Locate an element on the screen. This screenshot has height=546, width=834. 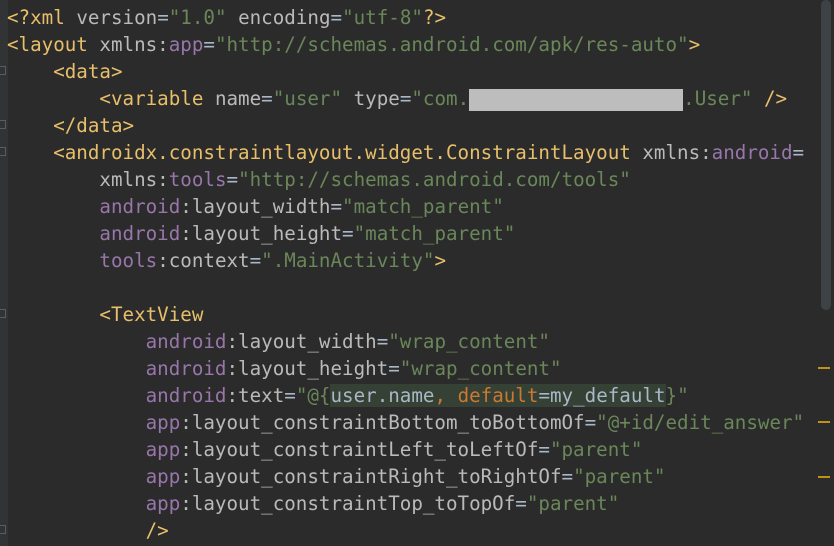
code-token: ?> is located at coordinates (434, 17).